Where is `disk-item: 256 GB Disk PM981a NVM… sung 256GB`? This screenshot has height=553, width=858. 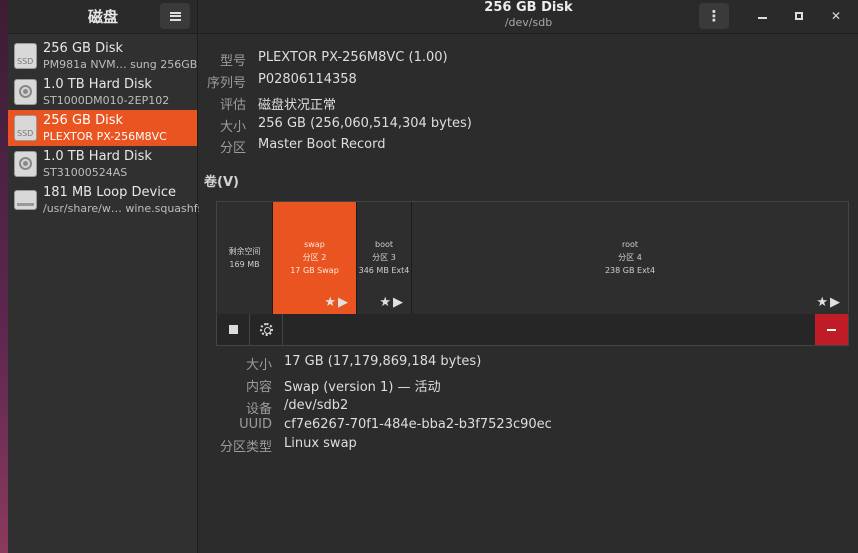 disk-item: 256 GB Disk PM981a NVM… sung 256GB is located at coordinates (102, 56).